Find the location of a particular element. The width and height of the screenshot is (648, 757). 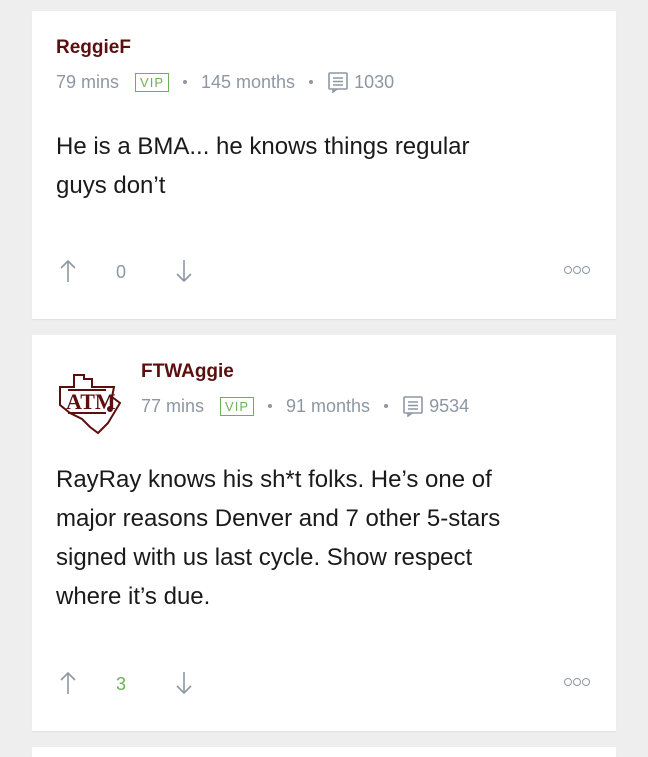

post-count: 1030 is located at coordinates (374, 81).